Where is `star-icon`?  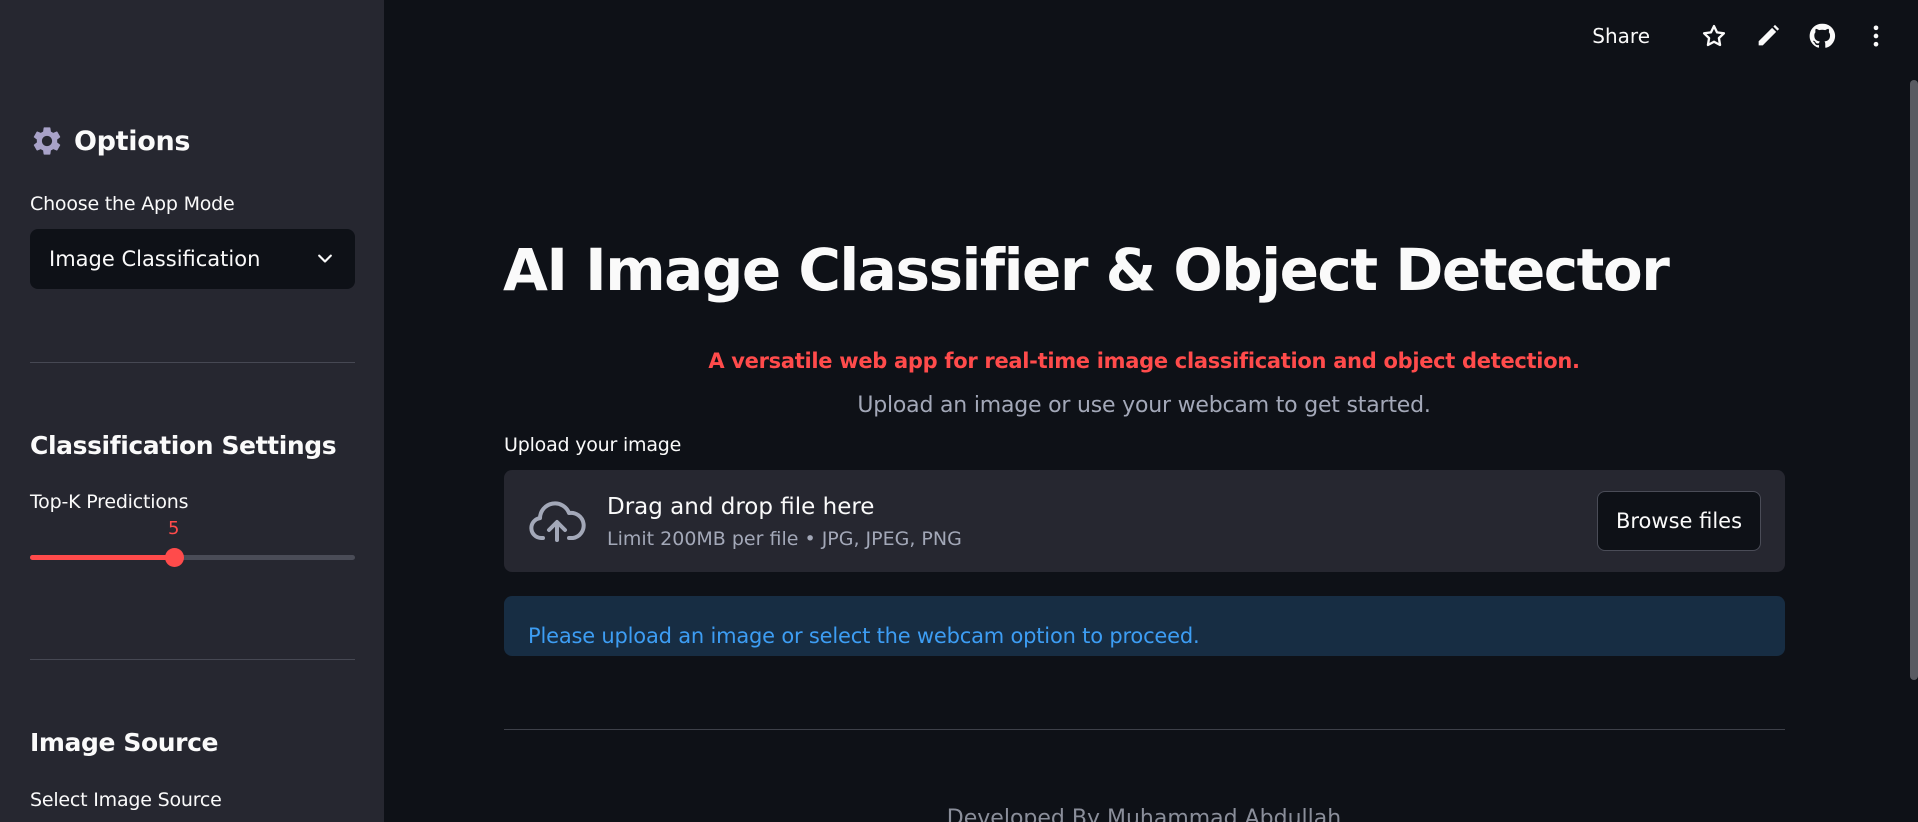
star-icon is located at coordinates (1714, 36).